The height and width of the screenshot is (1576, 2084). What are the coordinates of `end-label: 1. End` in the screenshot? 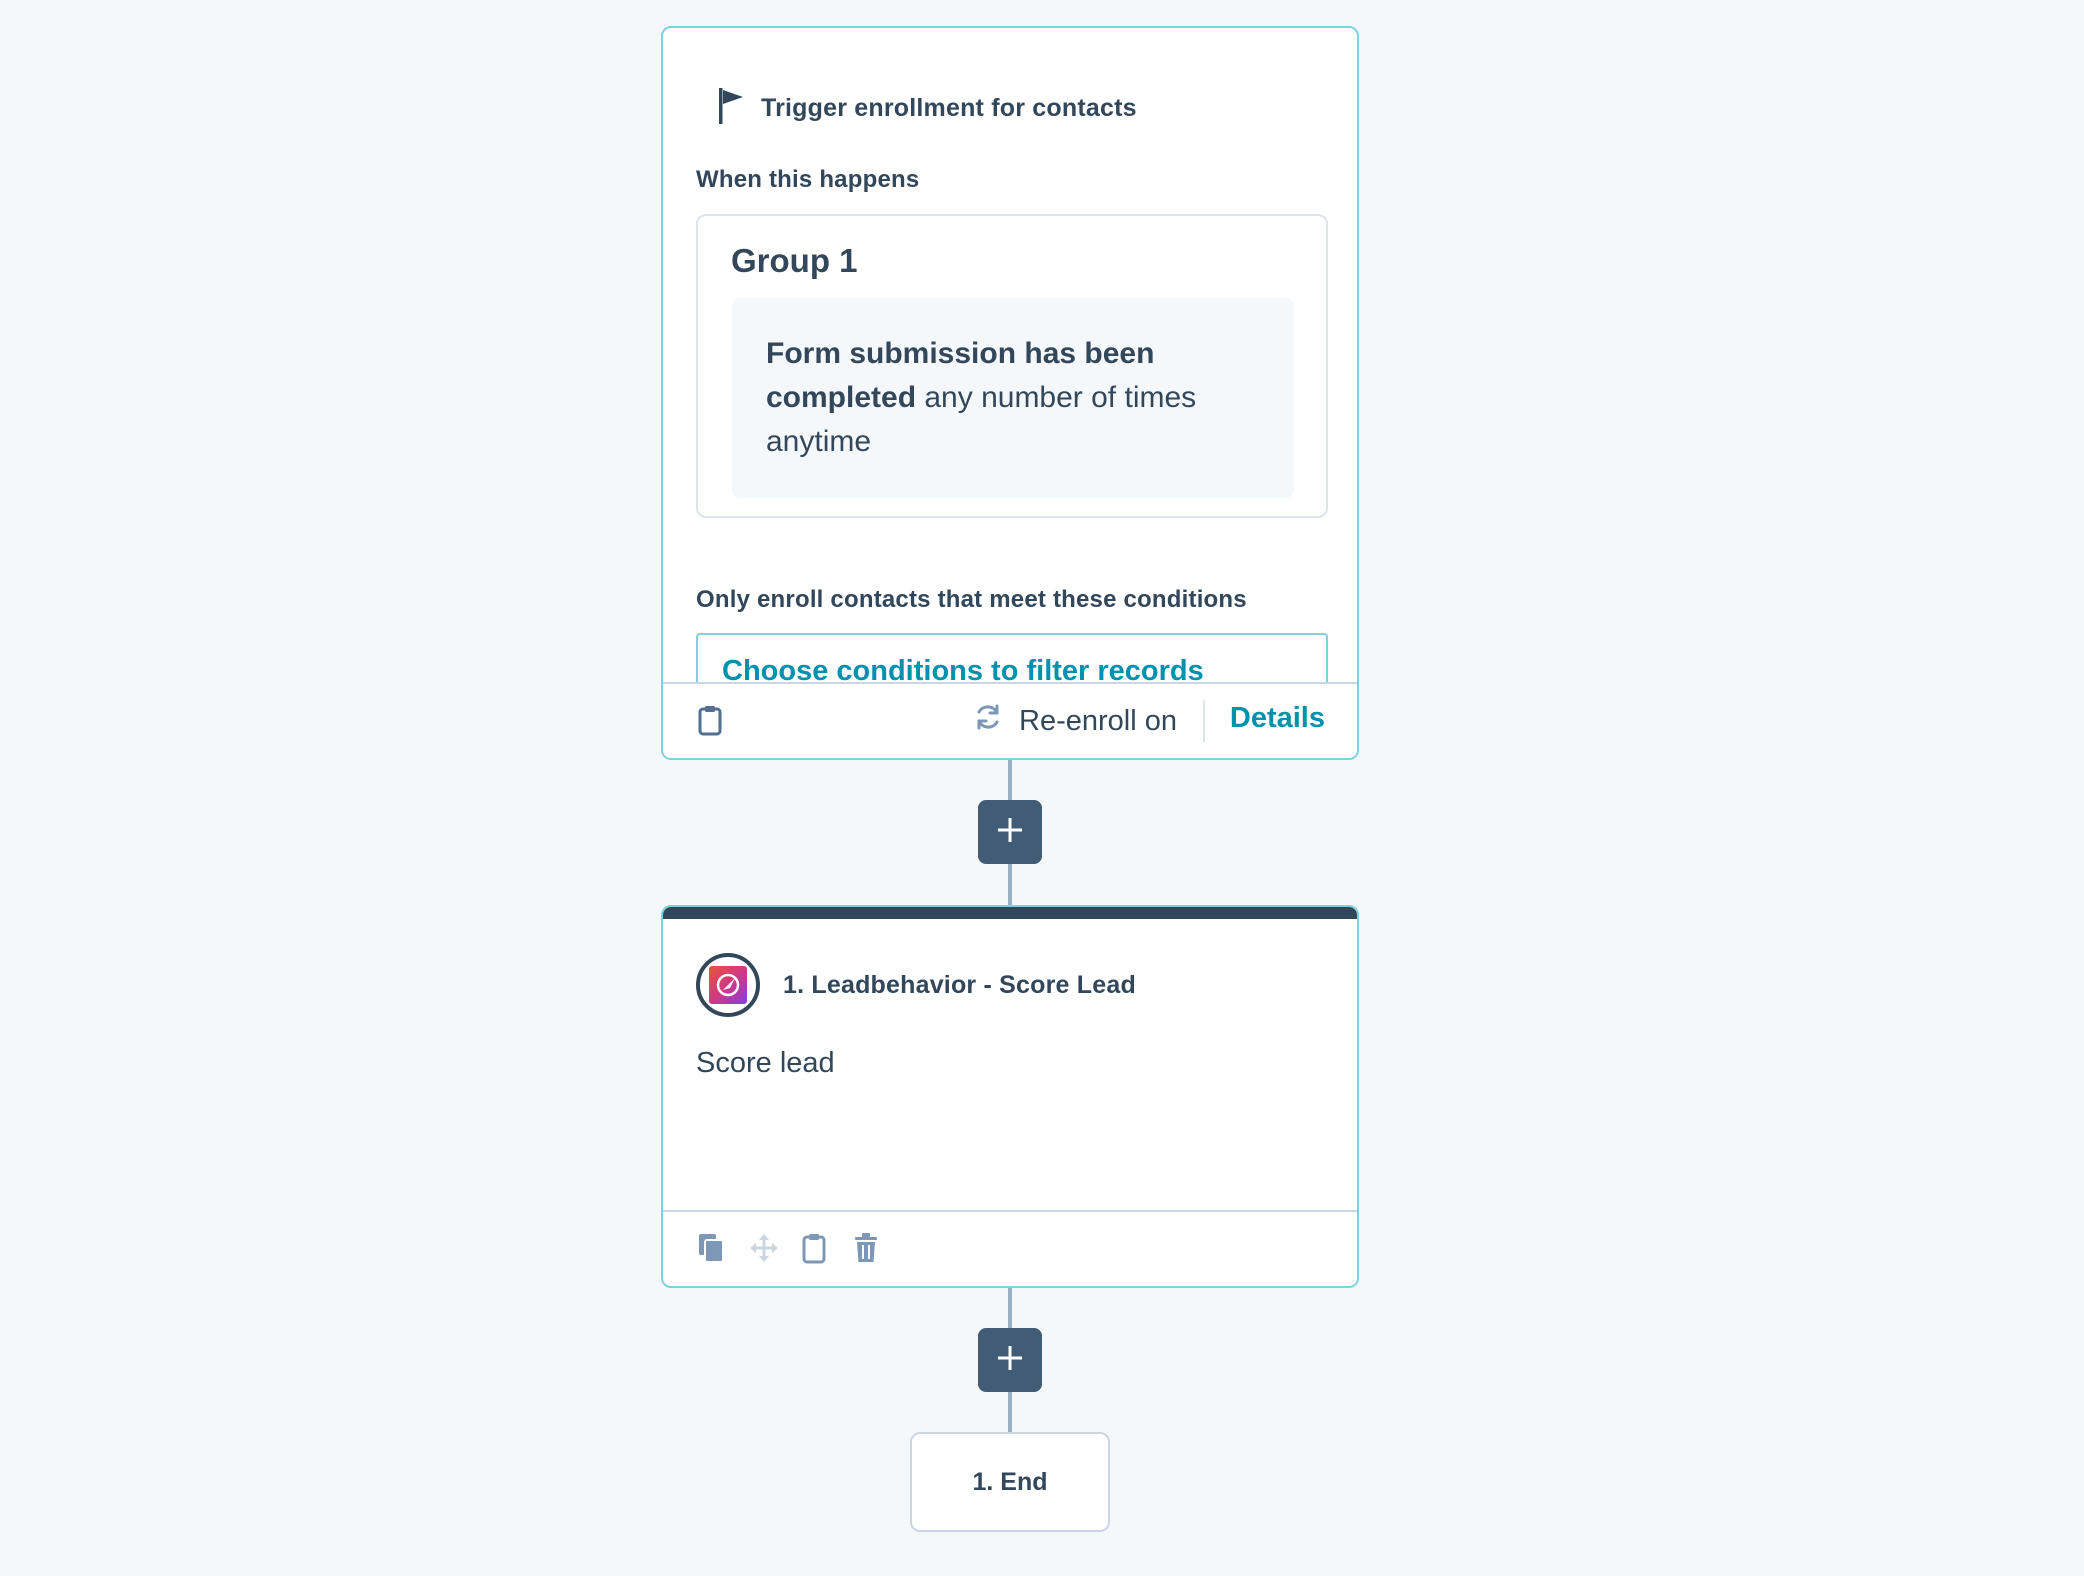 It's located at (1010, 1481).